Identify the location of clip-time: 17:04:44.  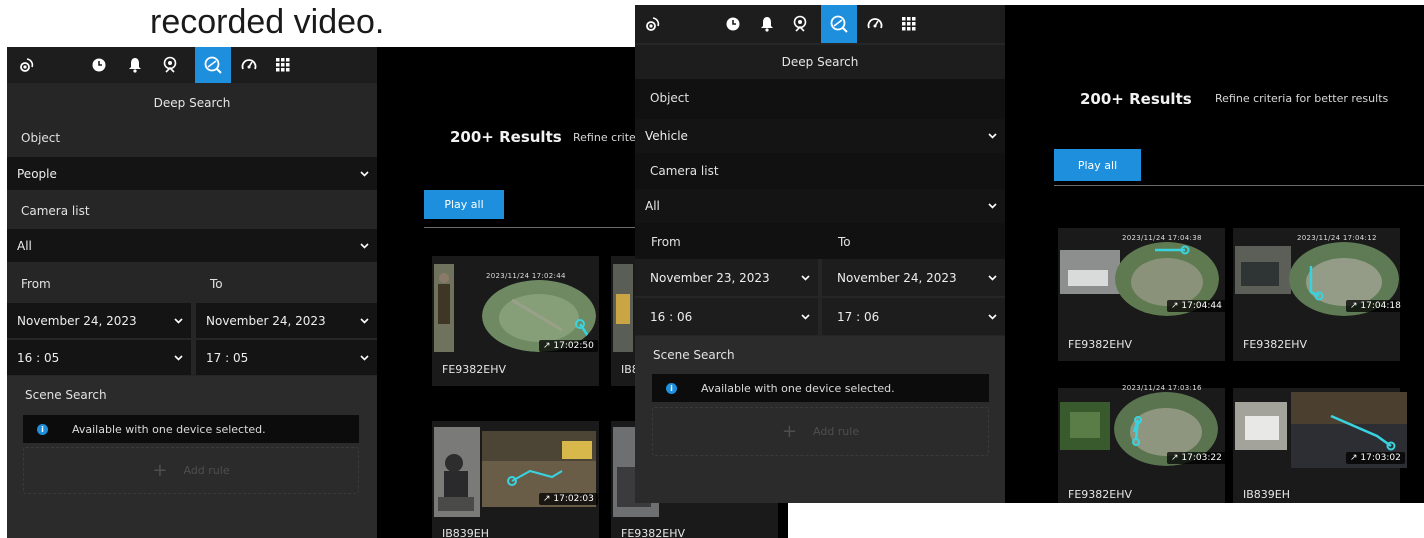
(1201, 306).